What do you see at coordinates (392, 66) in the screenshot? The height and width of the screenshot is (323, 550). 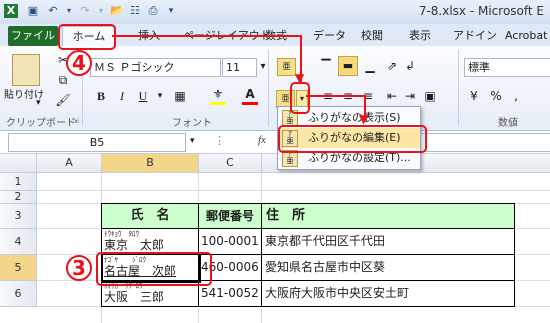 I see `orientation-icon: ⇗` at bounding box center [392, 66].